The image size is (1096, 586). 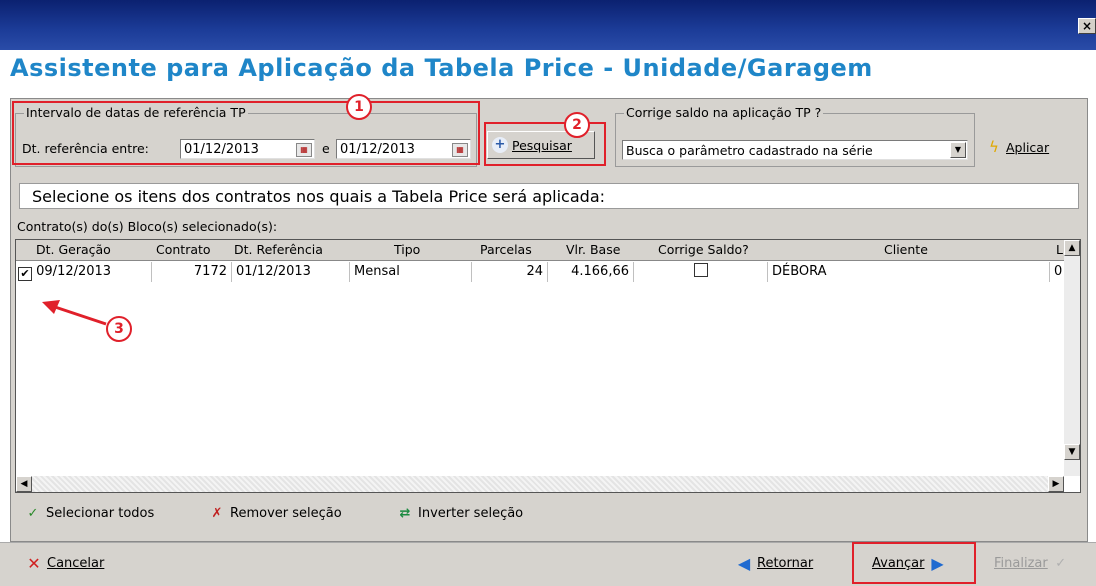 I want to click on correction-title: Corrige saldo na aplicação TP ?, so click(x=724, y=112).